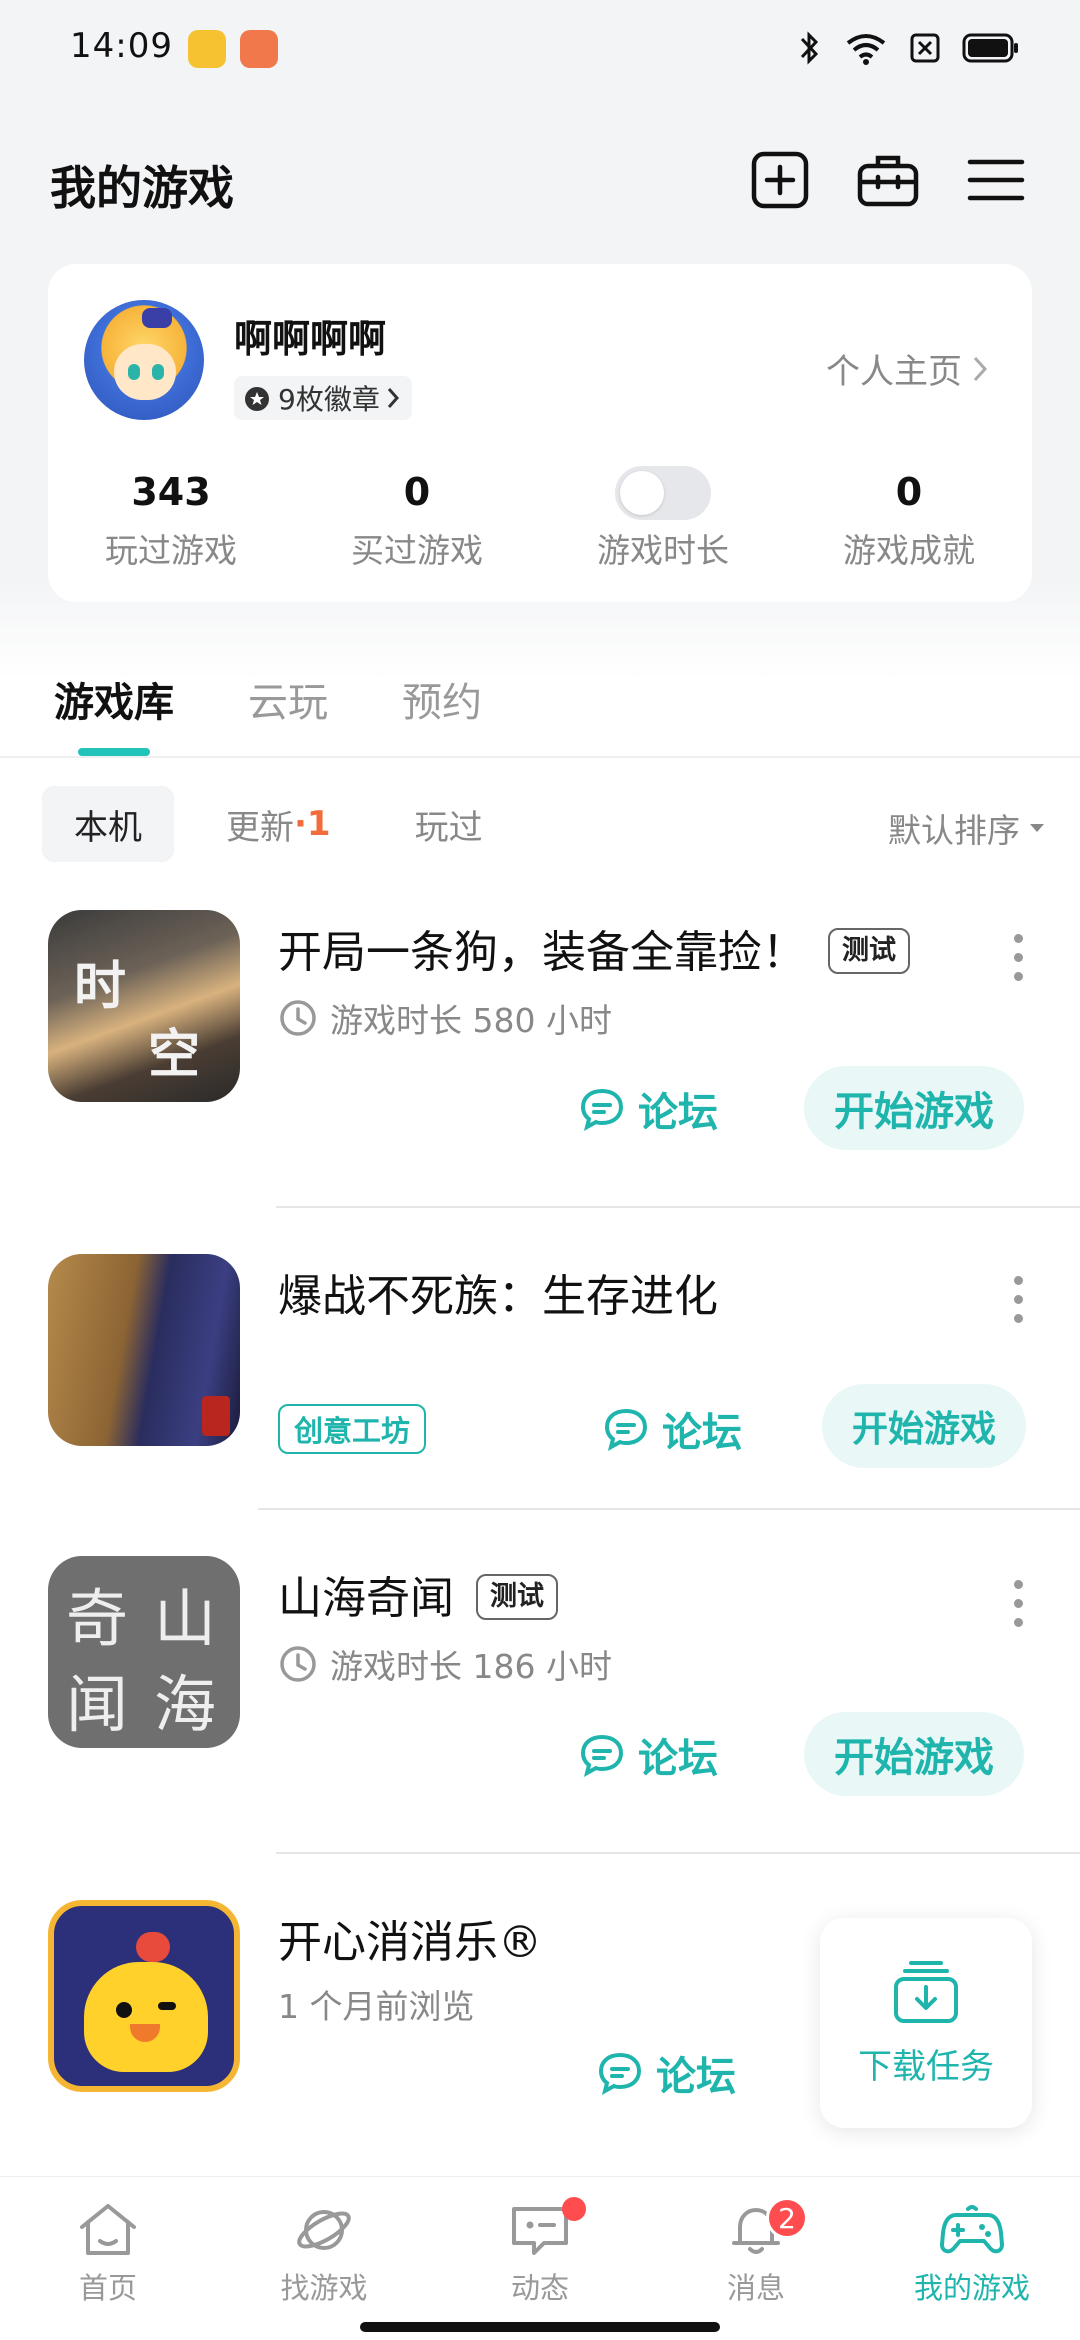 The height and width of the screenshot is (2340, 1080). I want to click on bottom-nav: 首页 找游戏 动态 2 消息 我的游戏, so click(540, 2258).